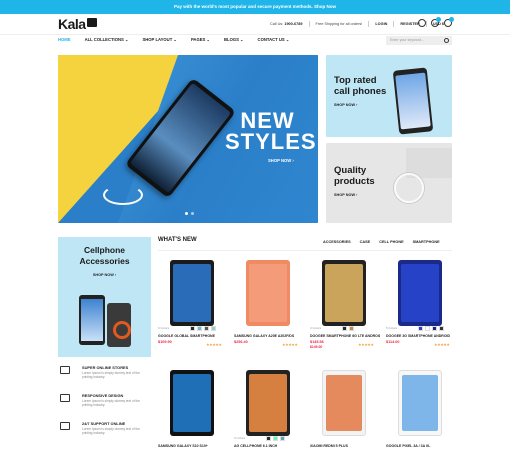 Image resolution: width=510 pixels, height=450 pixels. What do you see at coordinates (269, 336) in the screenshot?
I see `product-name: SAMSUNG GALAXY A20E A202F/DS` at bounding box center [269, 336].